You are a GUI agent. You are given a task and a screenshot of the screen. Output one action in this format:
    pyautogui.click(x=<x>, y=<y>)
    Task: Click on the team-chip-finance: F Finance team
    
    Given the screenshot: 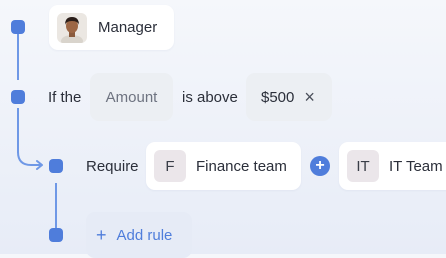 What is the action you would take?
    pyautogui.click(x=223, y=166)
    